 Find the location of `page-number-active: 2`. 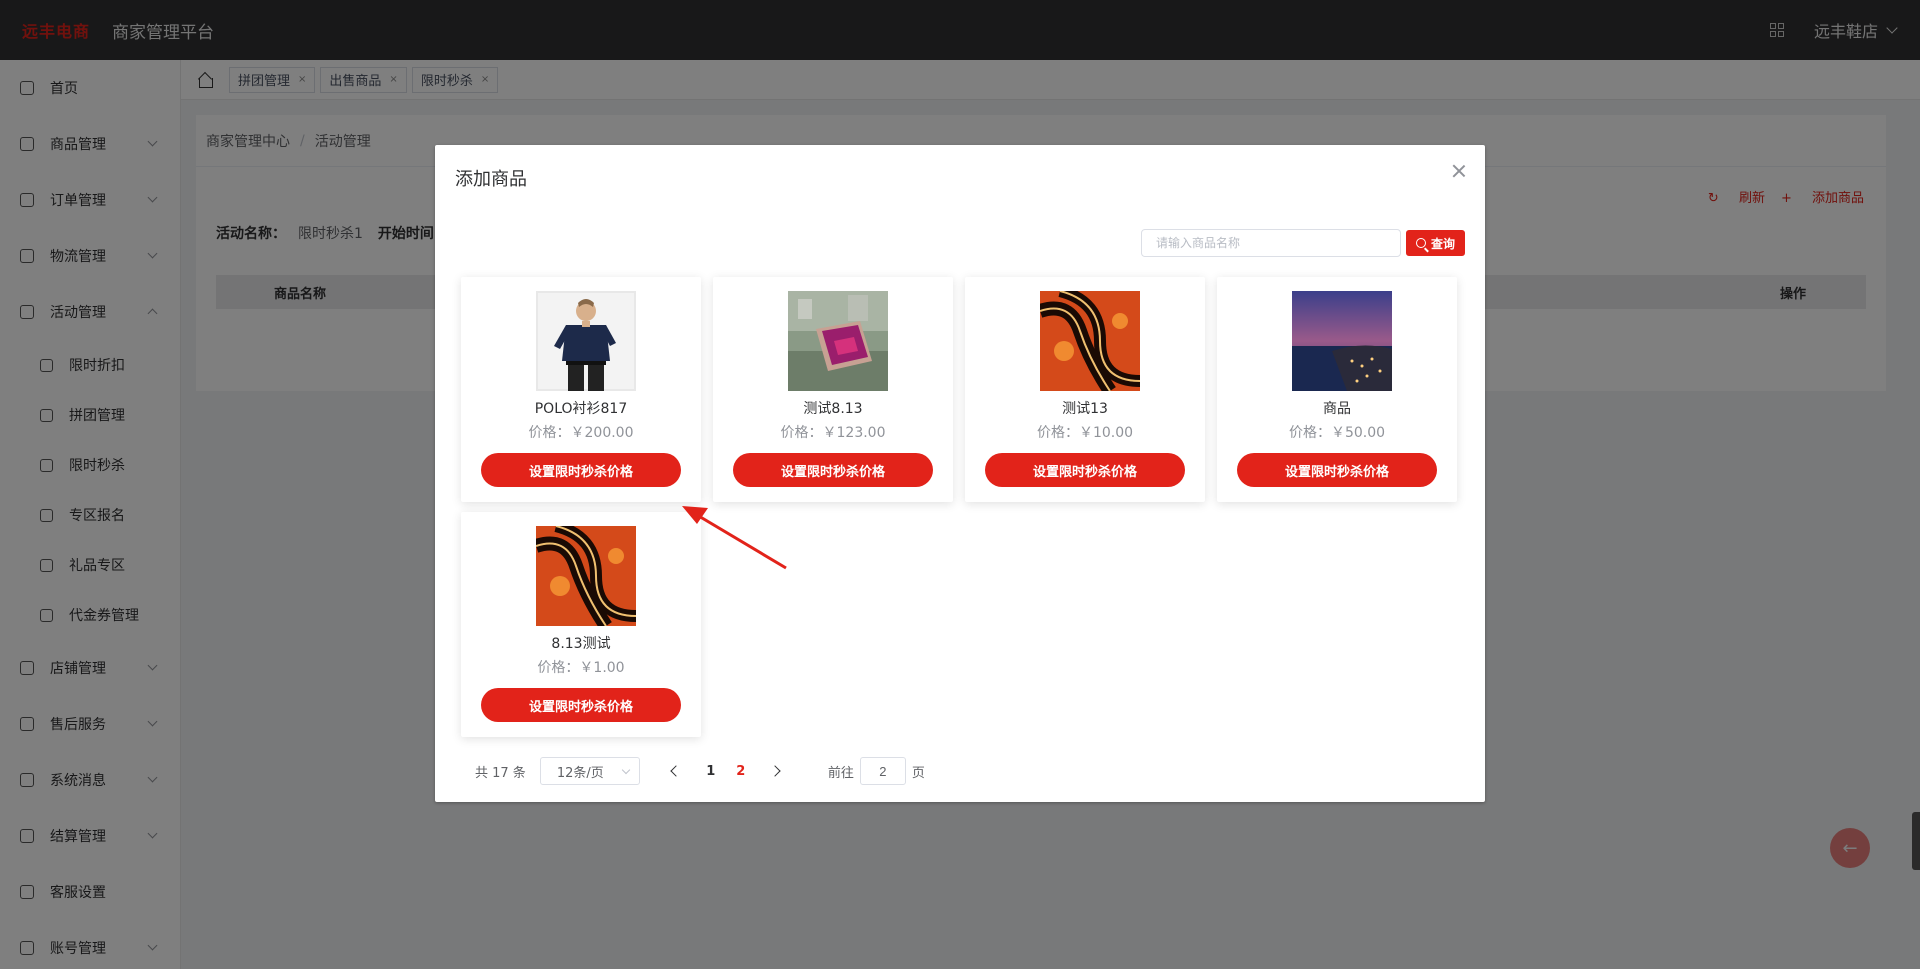

page-number-active: 2 is located at coordinates (741, 771).